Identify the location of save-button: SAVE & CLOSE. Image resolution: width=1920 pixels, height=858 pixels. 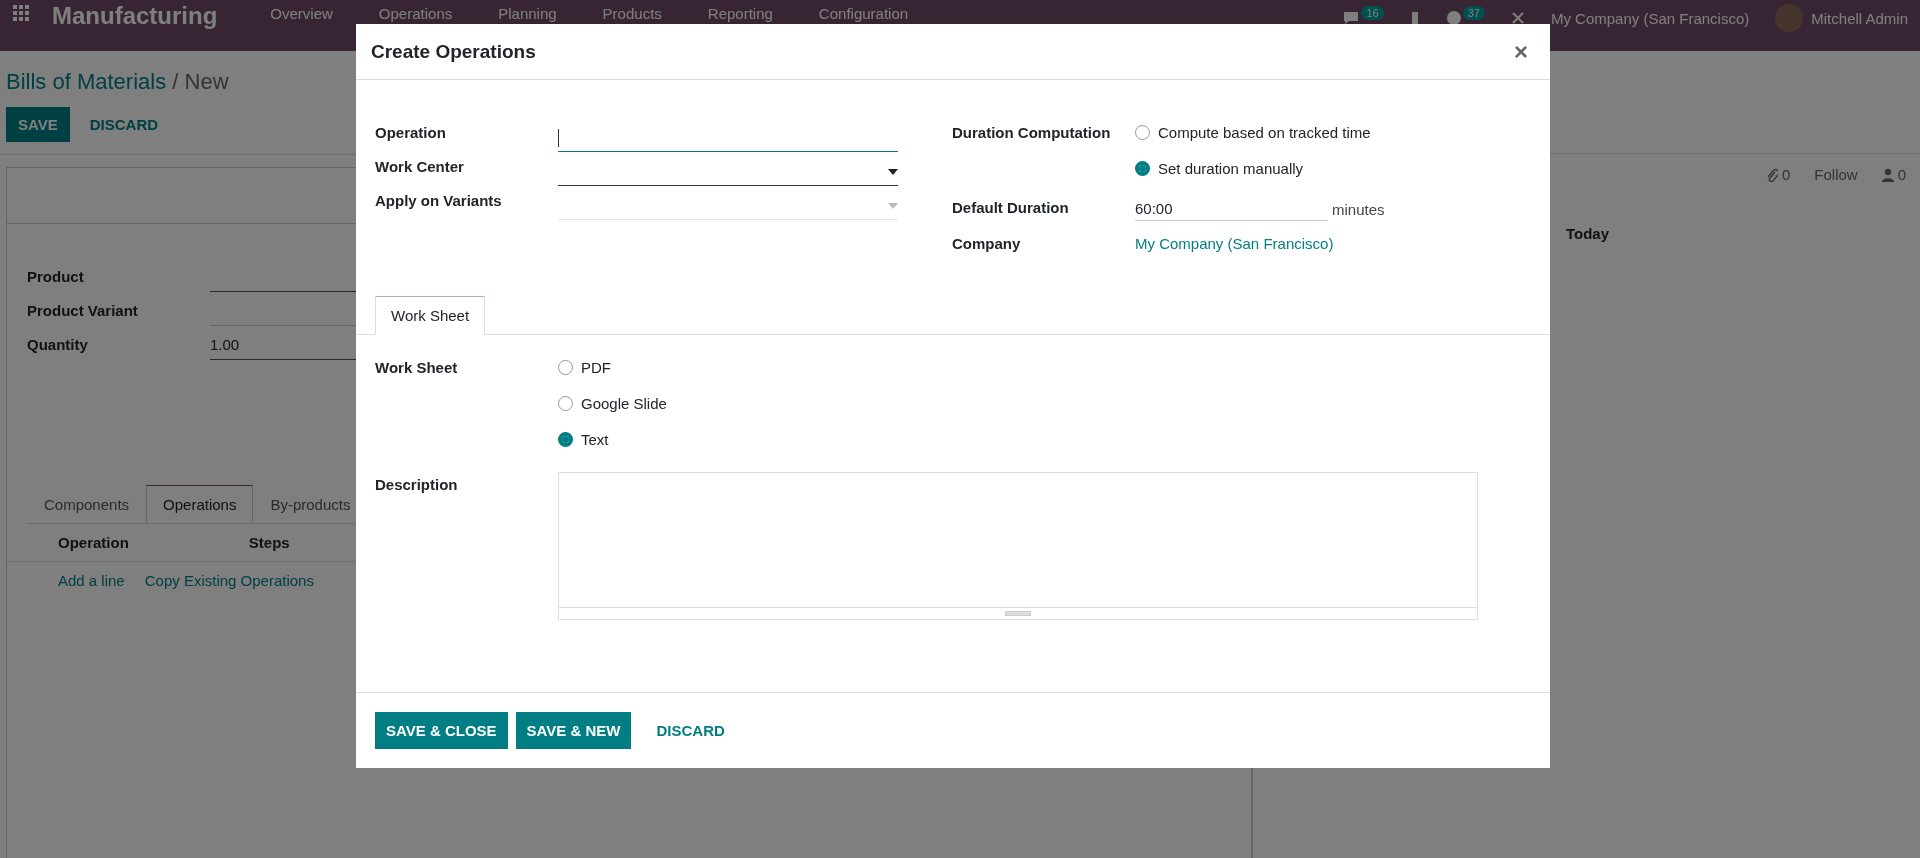
(441, 730).